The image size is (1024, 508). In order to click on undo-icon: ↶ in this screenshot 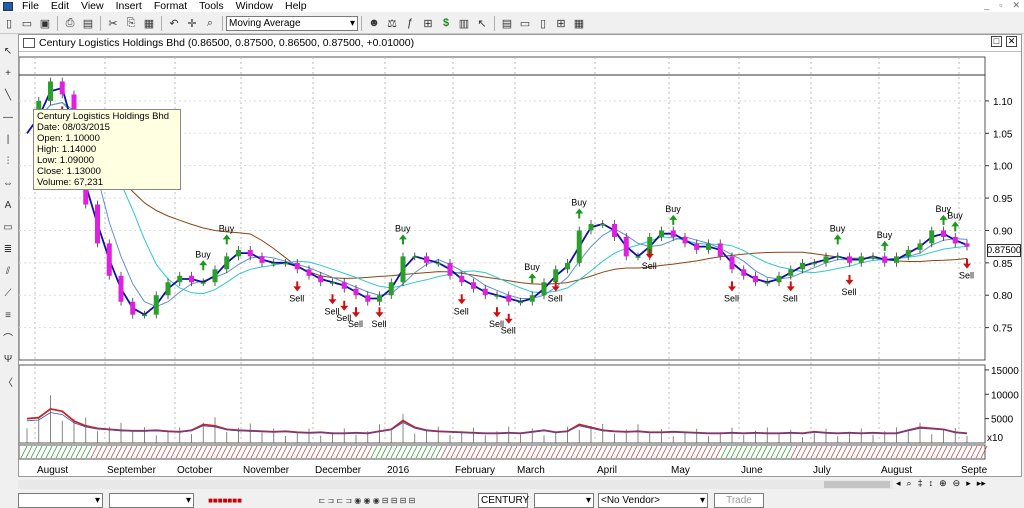, I will do `click(174, 23)`.